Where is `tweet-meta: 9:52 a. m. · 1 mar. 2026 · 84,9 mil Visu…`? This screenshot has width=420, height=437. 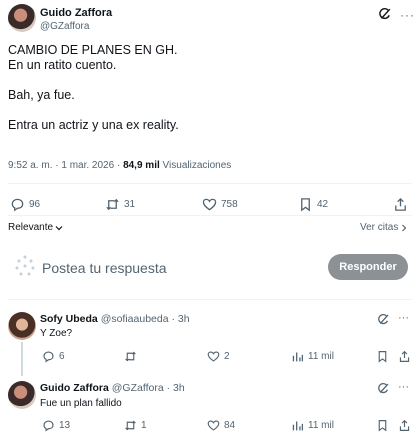
tweet-meta: 9:52 a. m. · 1 mar. 2026 · 84,9 mil Visu… is located at coordinates (119, 165).